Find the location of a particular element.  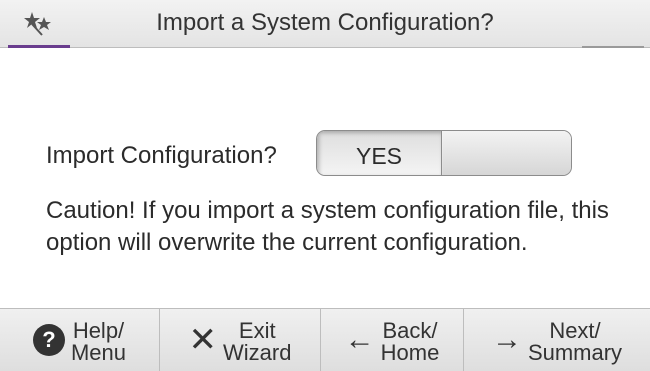

title-bar: Import a System Configuration? is located at coordinates (325, 24).